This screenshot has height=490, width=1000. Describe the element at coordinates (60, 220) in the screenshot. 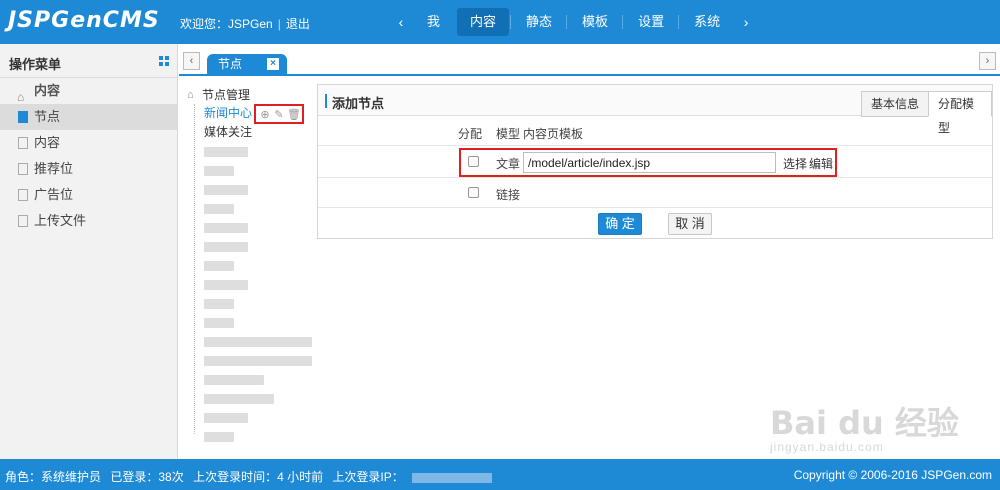

I see `sidebar-item-label: 上传文件` at that location.